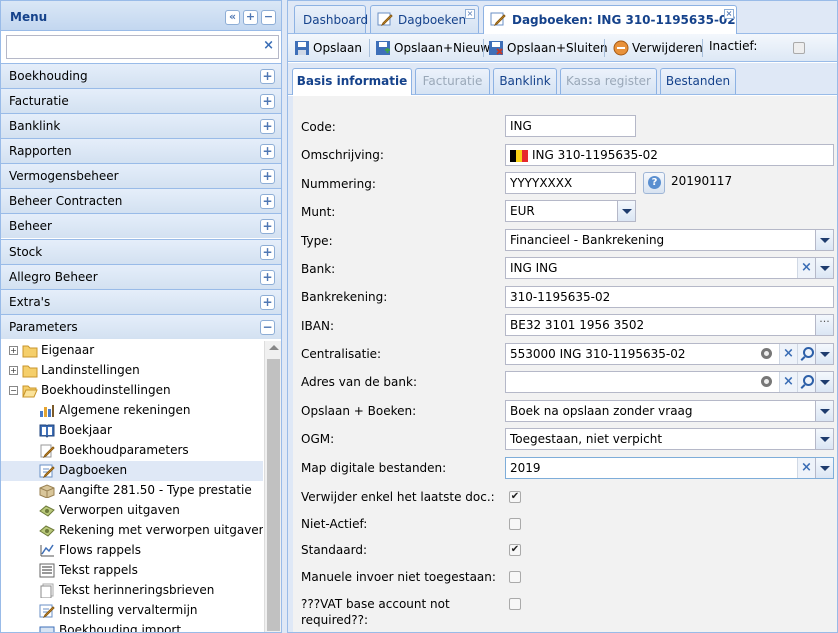  Describe the element at coordinates (548, 48) in the screenshot. I see `save-close-button: Opslaan+Sluiten` at that location.